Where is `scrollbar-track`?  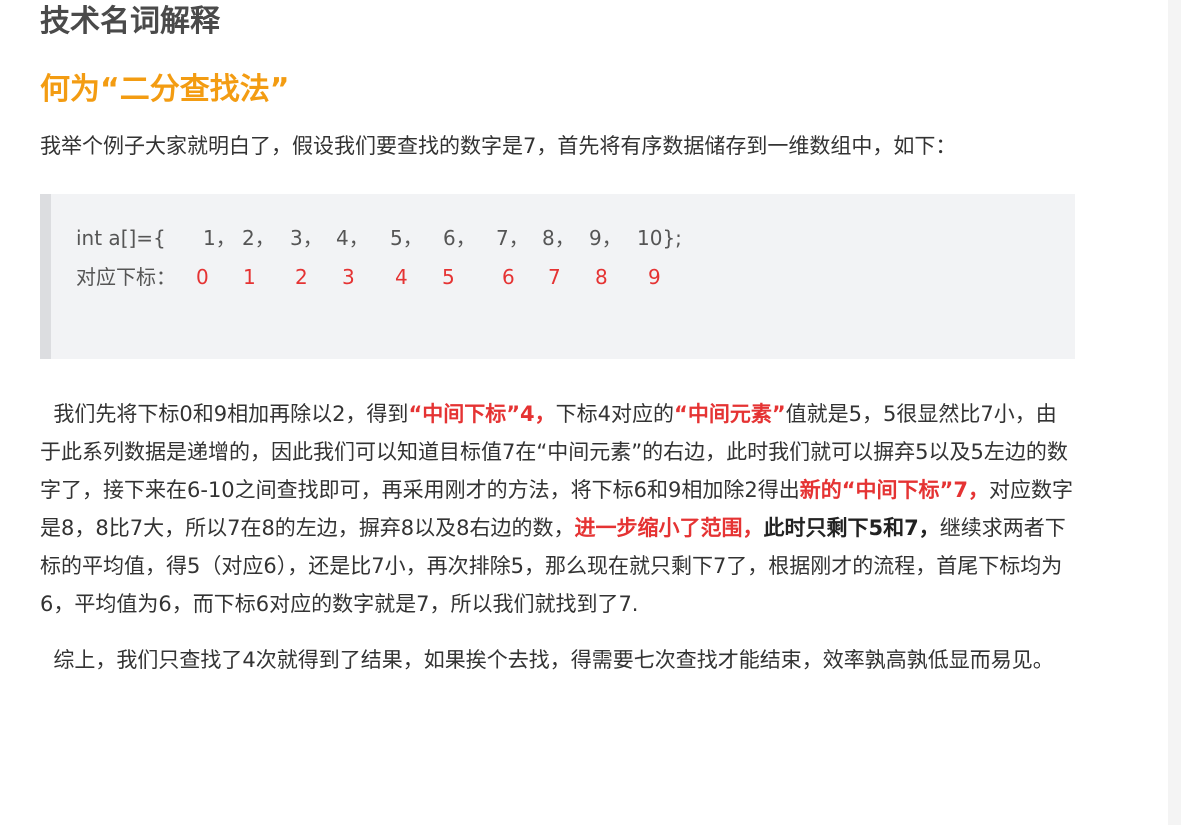
scrollbar-track is located at coordinates (1174, 412).